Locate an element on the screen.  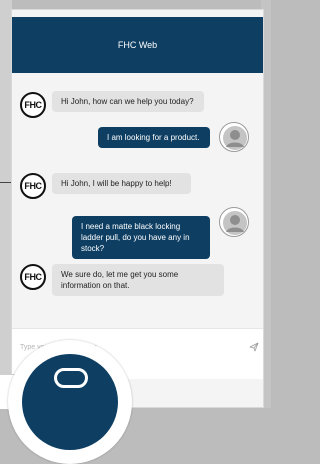
chat-launcher-icon is located at coordinates (70, 402).